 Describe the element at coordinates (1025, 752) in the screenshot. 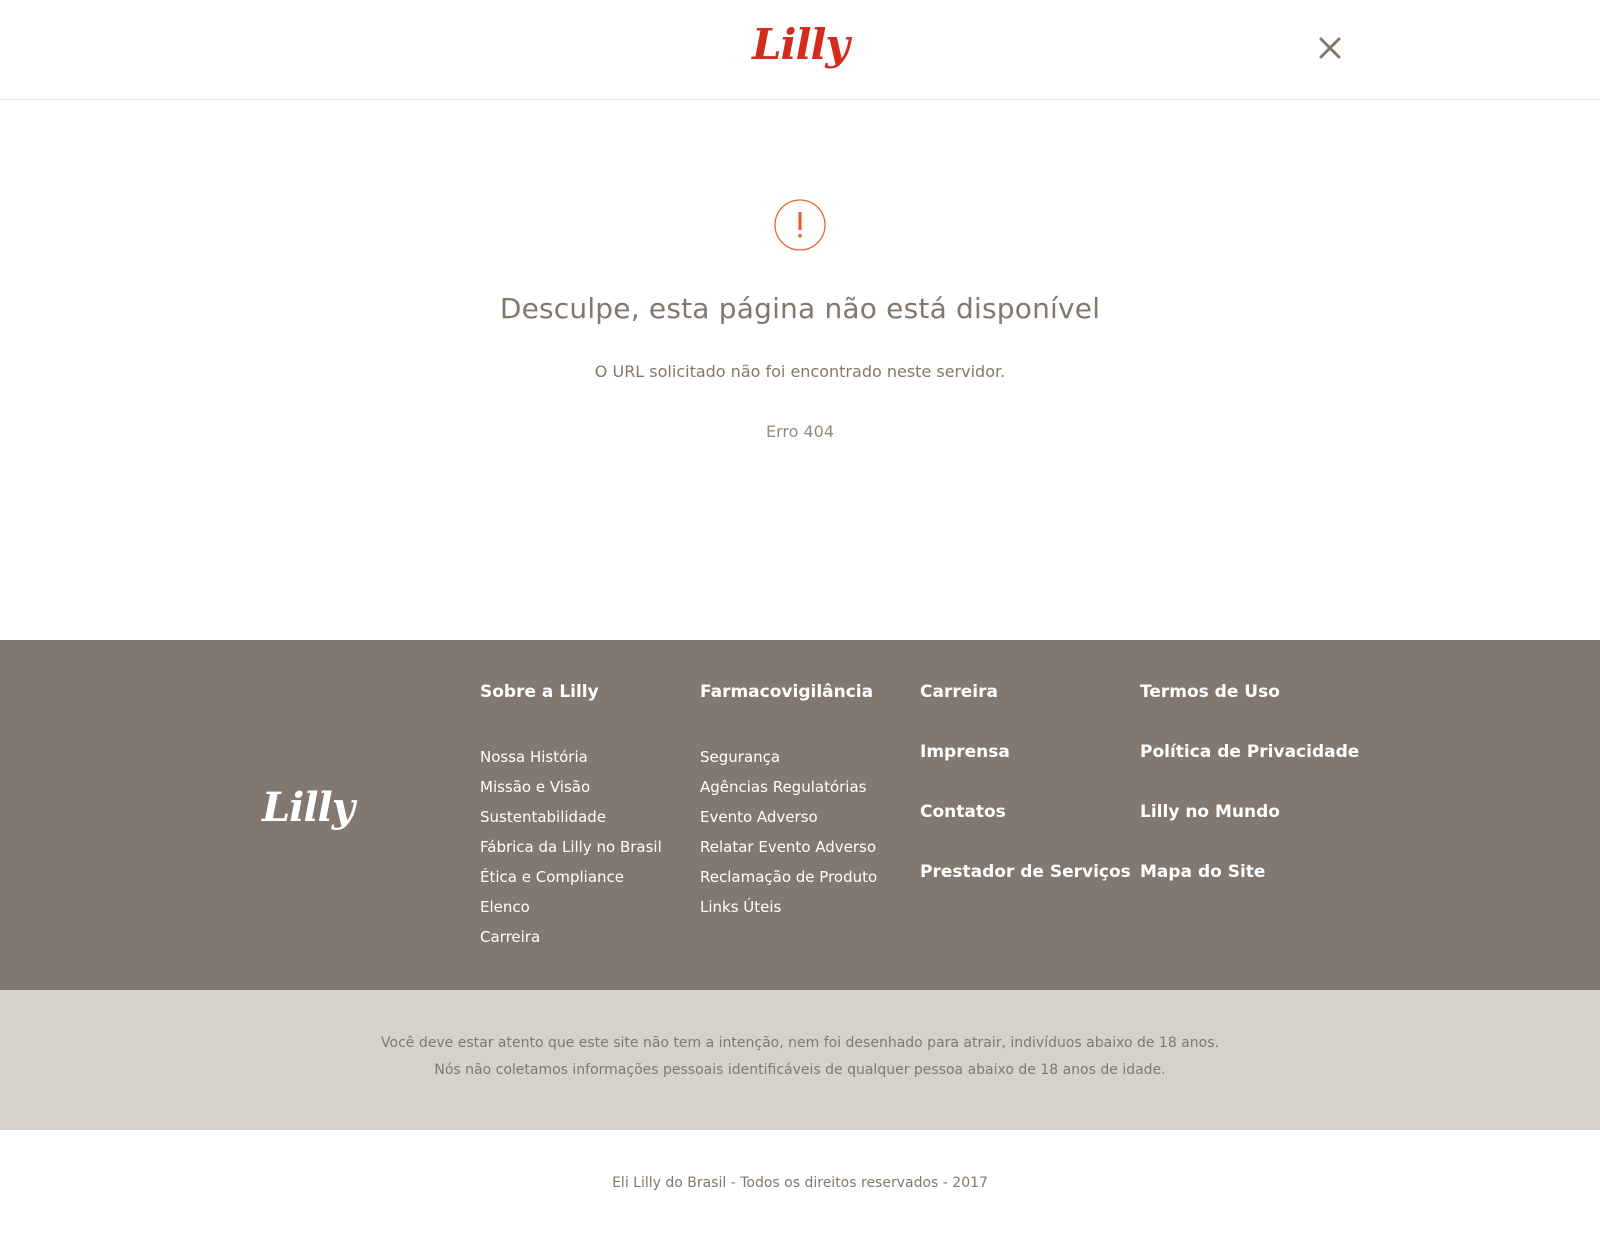

I see `footer-heading-imprensa: Imprensa` at that location.